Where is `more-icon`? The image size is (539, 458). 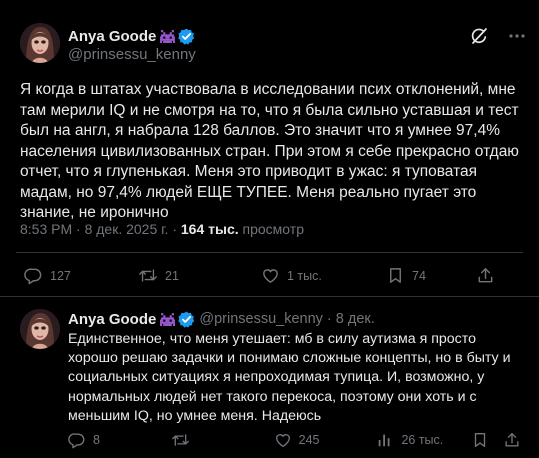
more-icon is located at coordinates (517, 36).